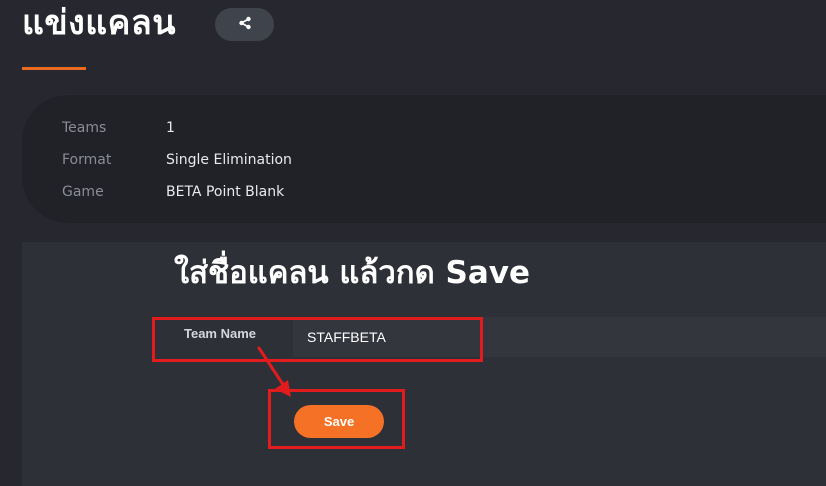 The width and height of the screenshot is (826, 486). I want to click on title-underline, so click(54, 68).